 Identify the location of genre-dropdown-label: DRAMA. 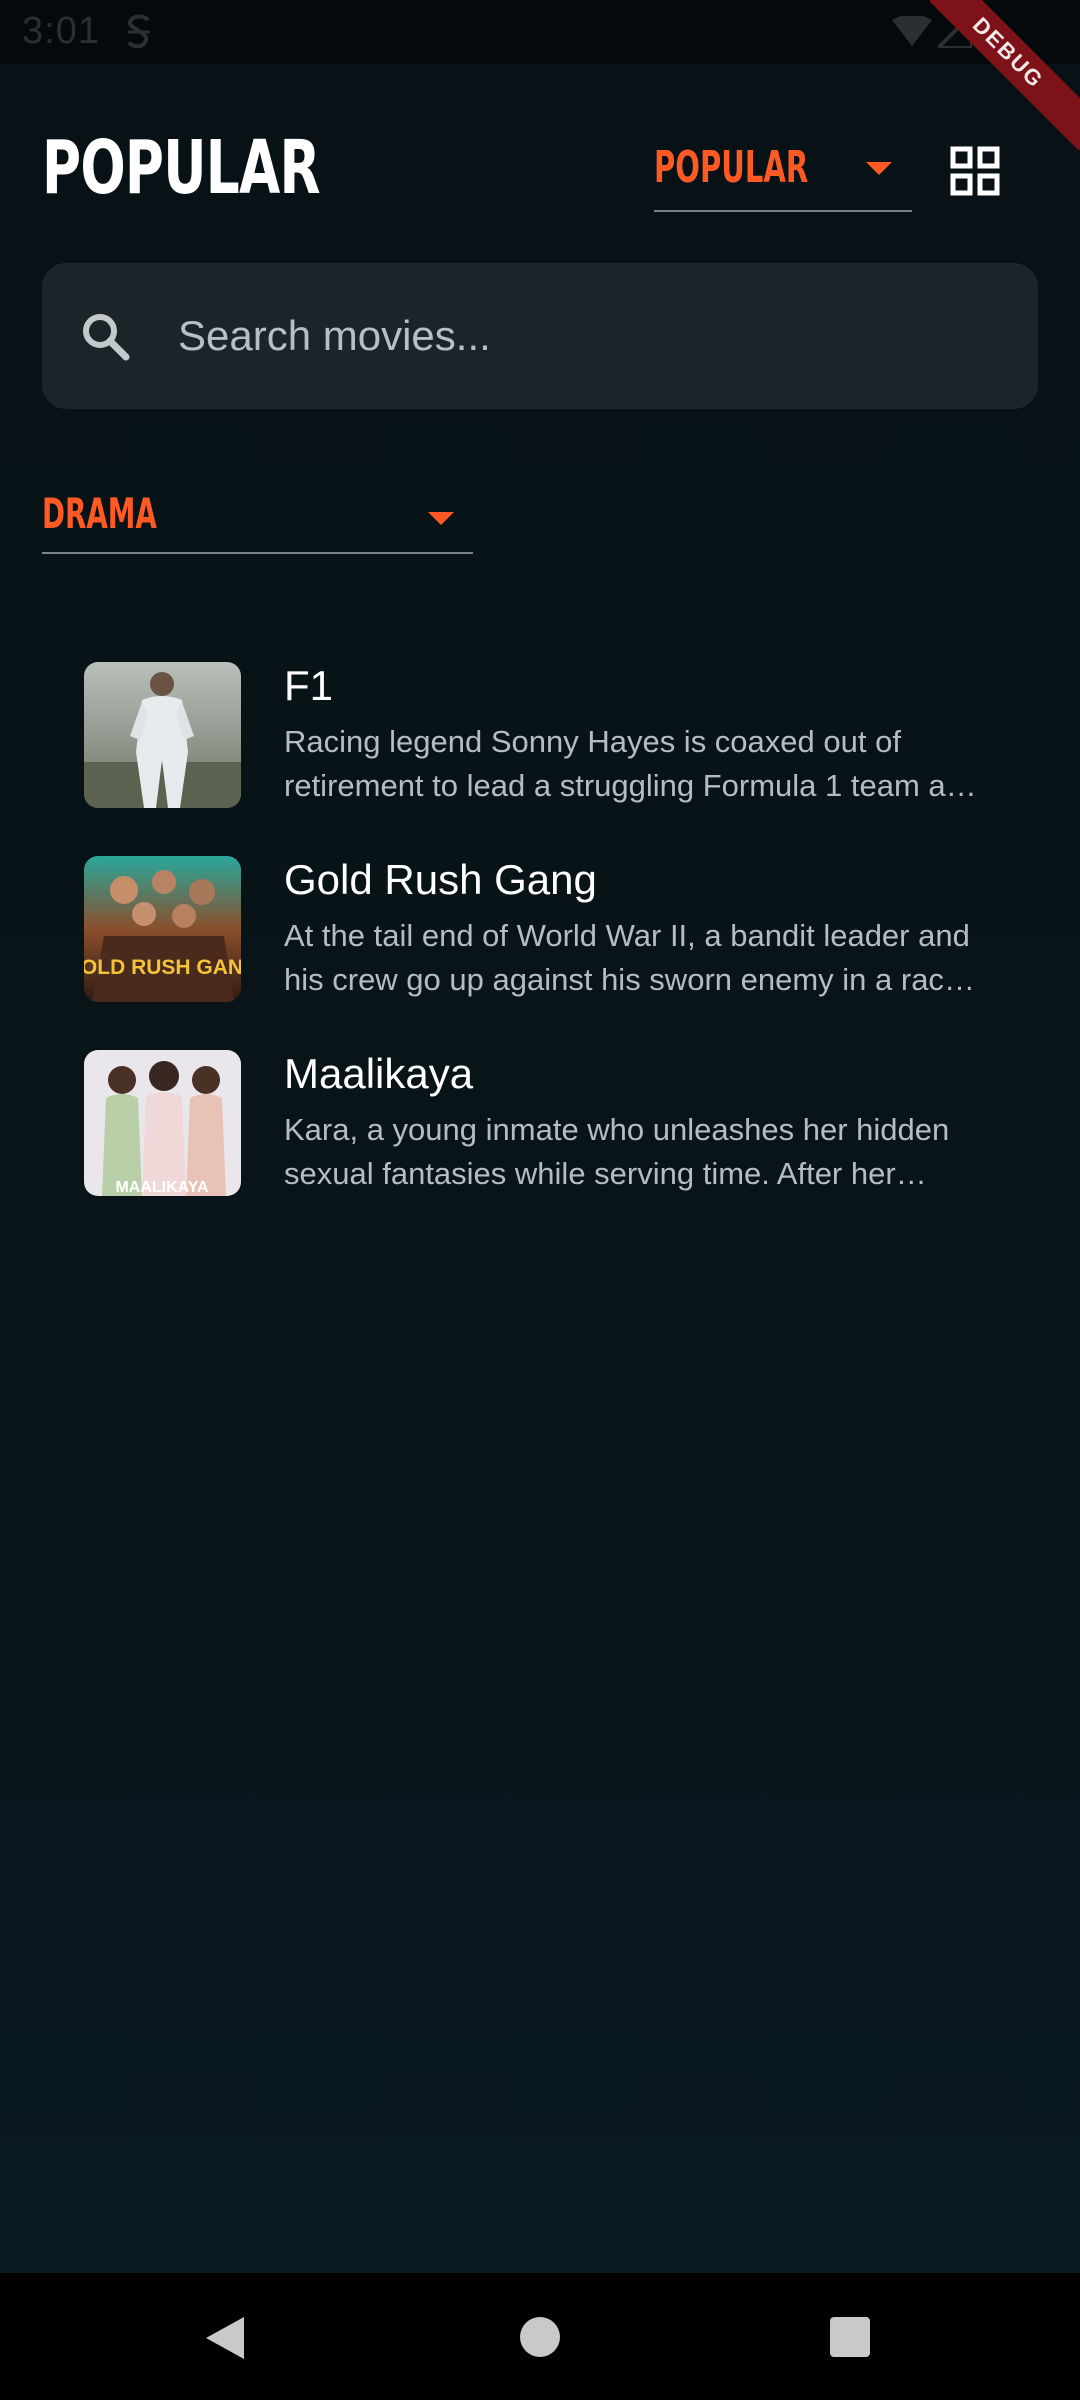
(99, 513).